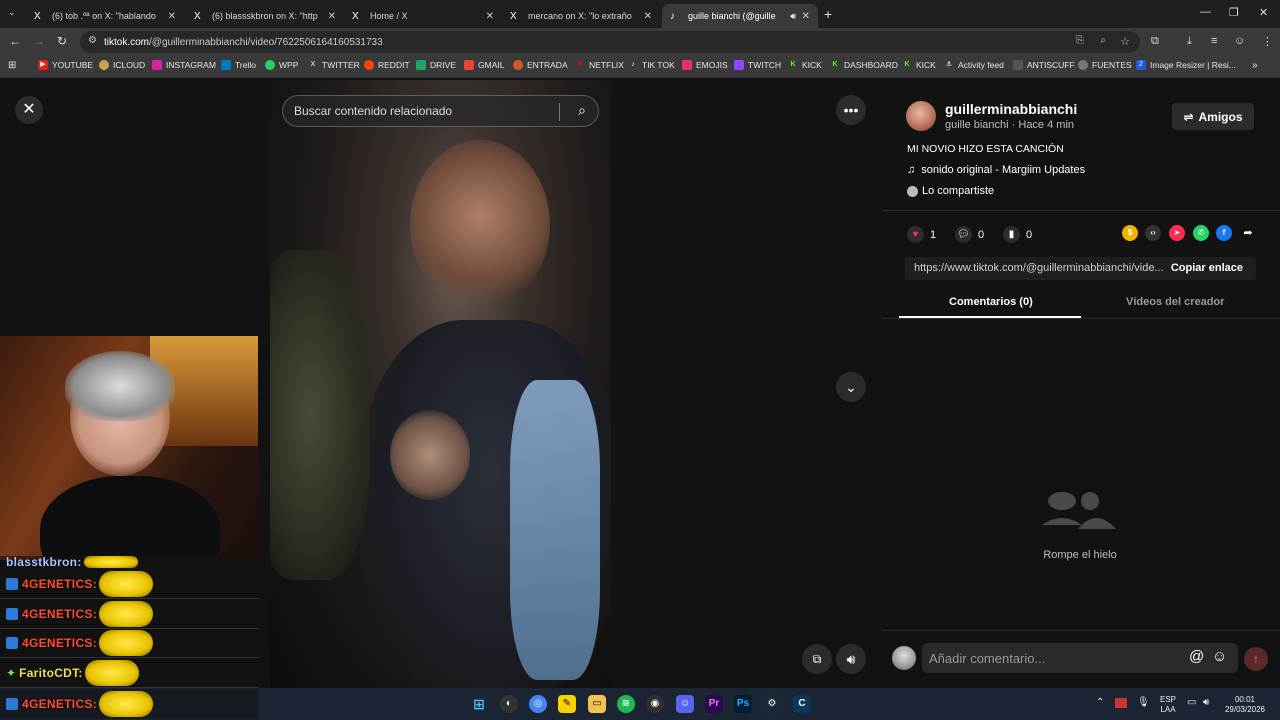  Describe the element at coordinates (281, 65) in the screenshot. I see `bookmark-wpp: WPP` at that location.